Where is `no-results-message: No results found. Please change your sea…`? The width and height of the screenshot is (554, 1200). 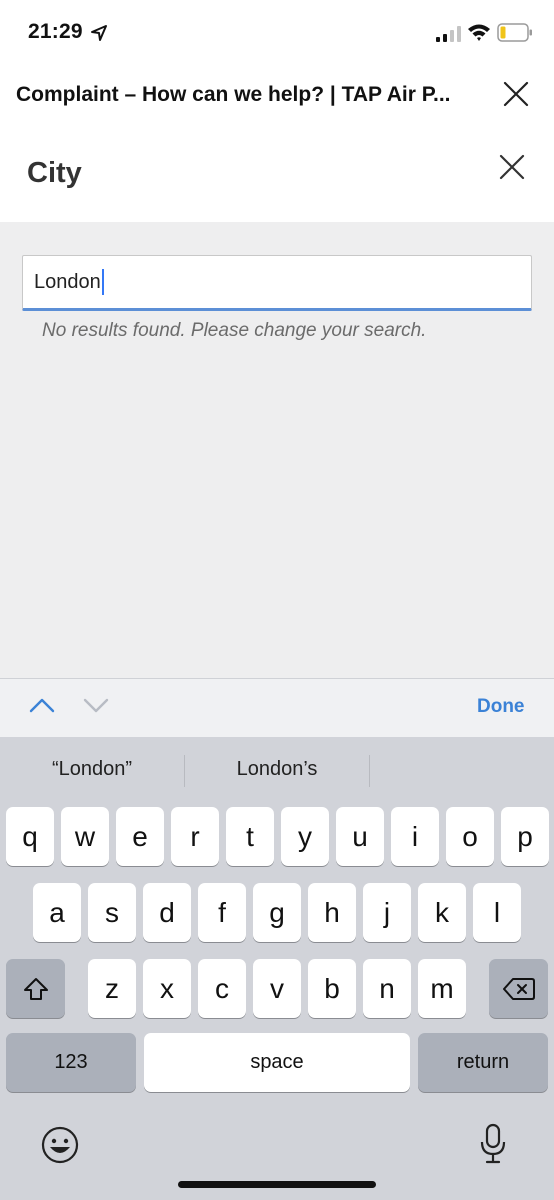 no-results-message: No results found. Please change your sea… is located at coordinates (234, 330).